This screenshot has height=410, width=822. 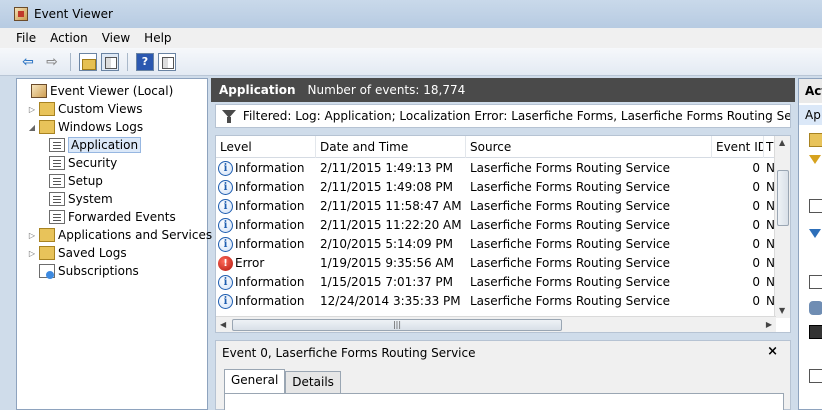 I want to click on subscriptions-icon, so click(x=47, y=271).